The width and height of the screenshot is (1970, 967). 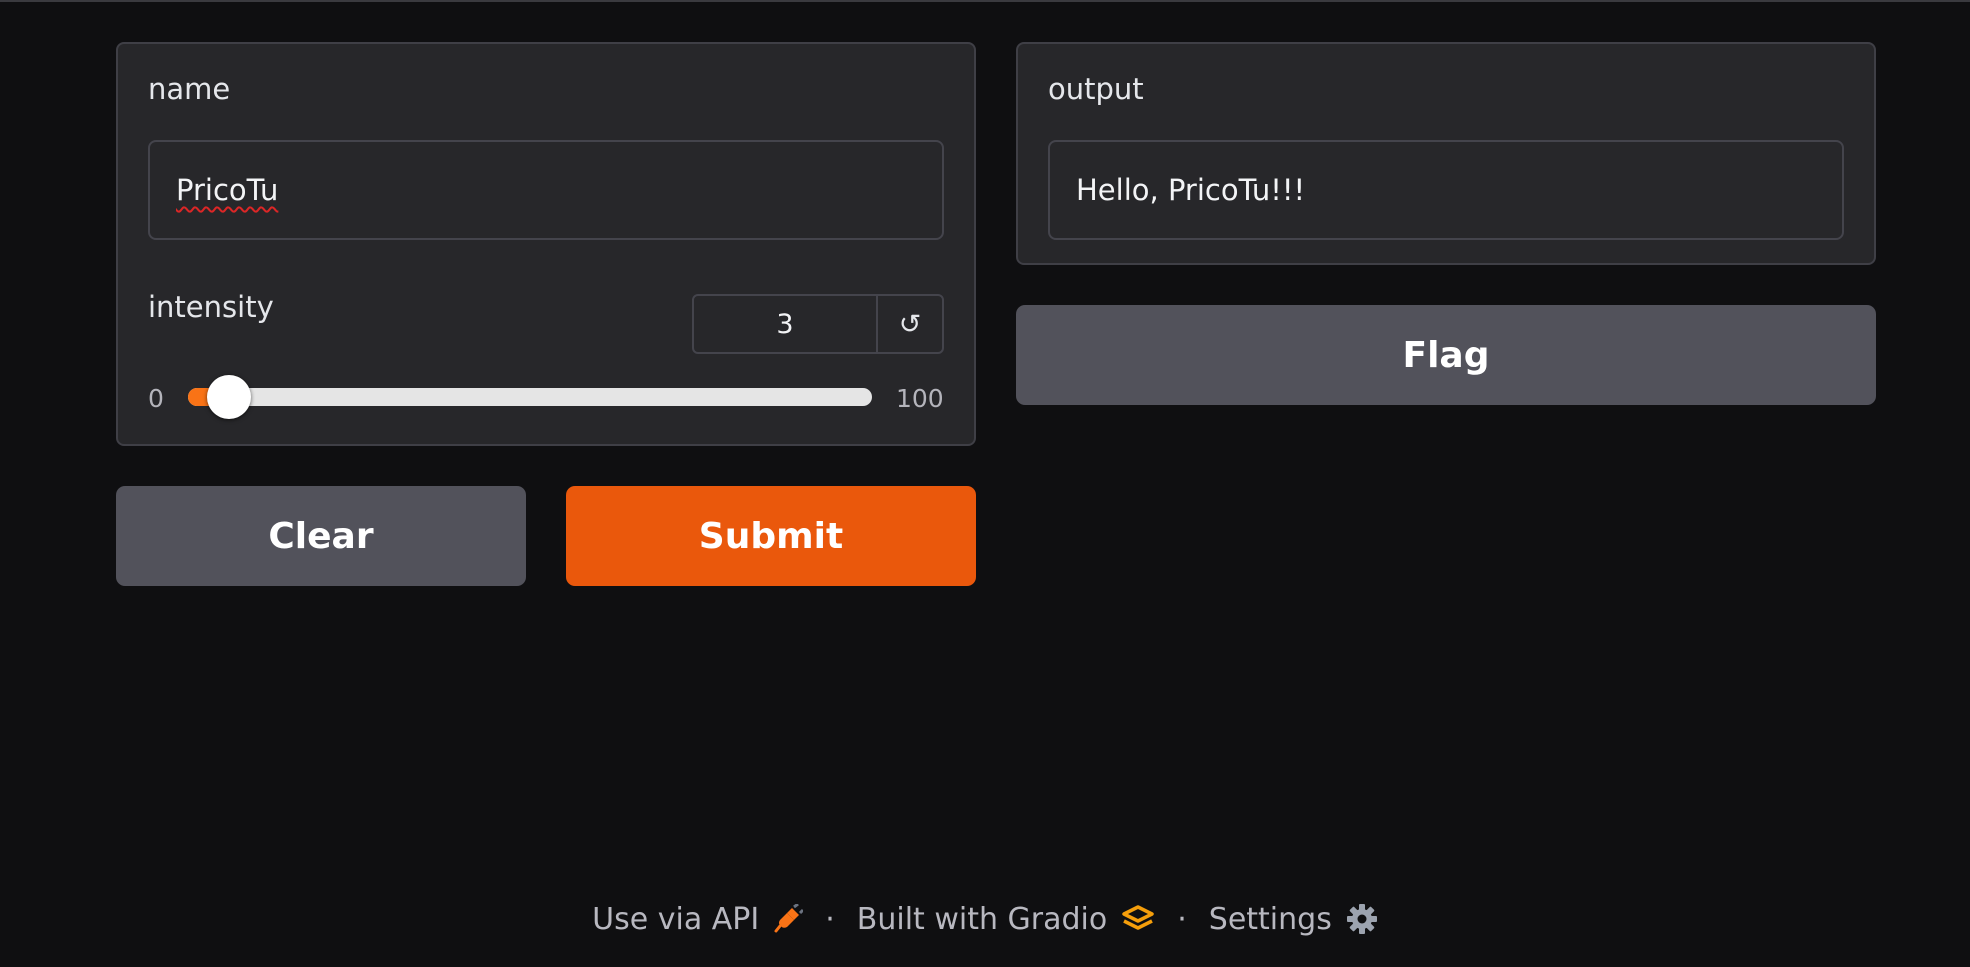 I want to click on intensity-slider-track, so click(x=530, y=397).